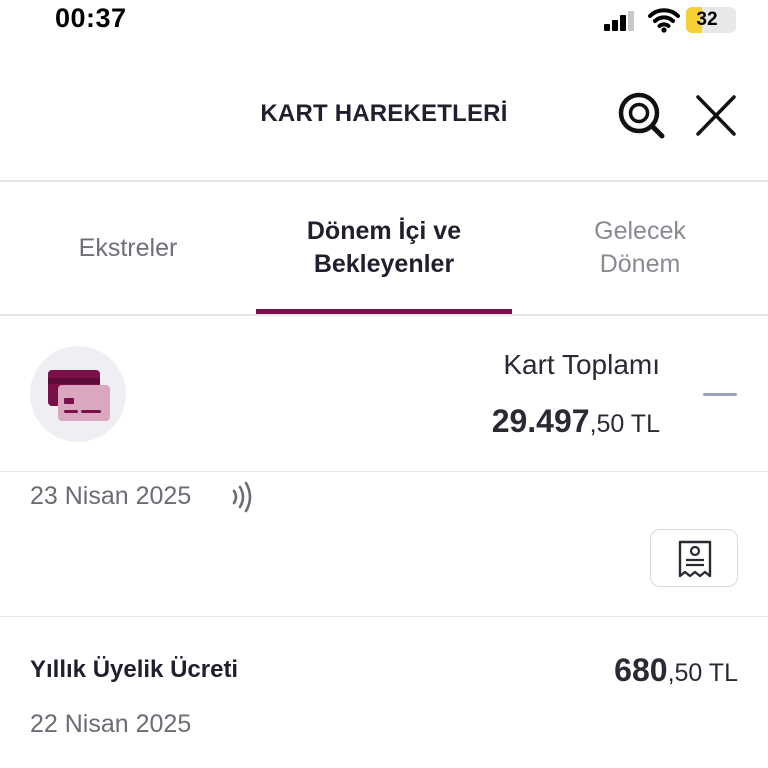 The height and width of the screenshot is (768, 768). Describe the element at coordinates (384, 22) in the screenshot. I see `status-bar: 00:37 32` at that location.